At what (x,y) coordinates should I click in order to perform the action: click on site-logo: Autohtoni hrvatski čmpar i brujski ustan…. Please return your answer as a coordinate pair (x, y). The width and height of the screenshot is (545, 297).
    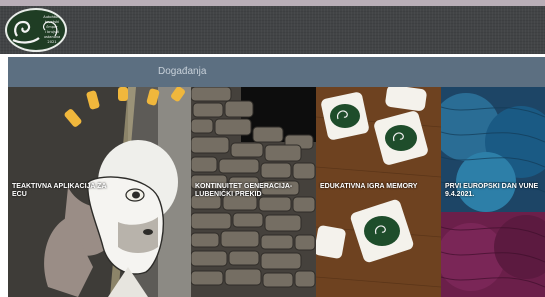
    Looking at the image, I should click on (36, 30).